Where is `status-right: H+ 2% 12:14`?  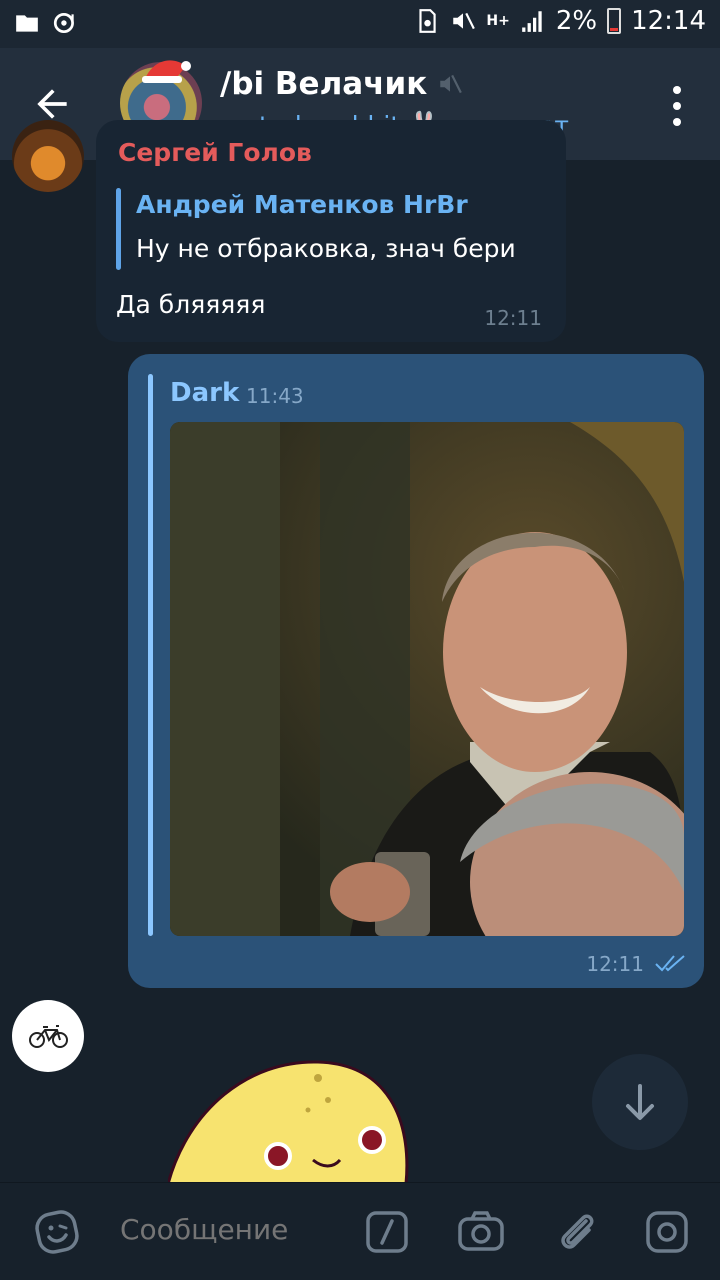
status-right: H+ 2% 12:14 is located at coordinates (560, 21).